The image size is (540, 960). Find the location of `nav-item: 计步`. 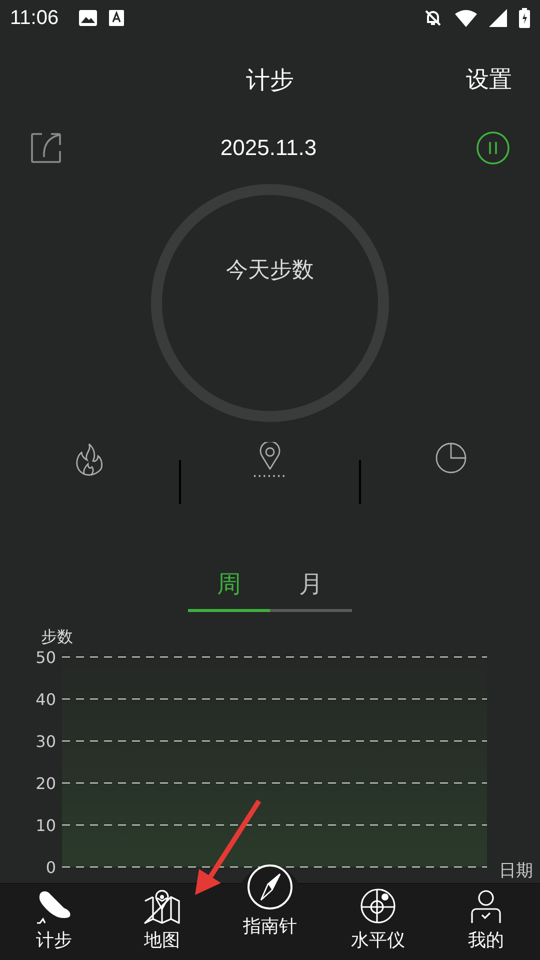

nav-item: 计步 is located at coordinates (54, 922).